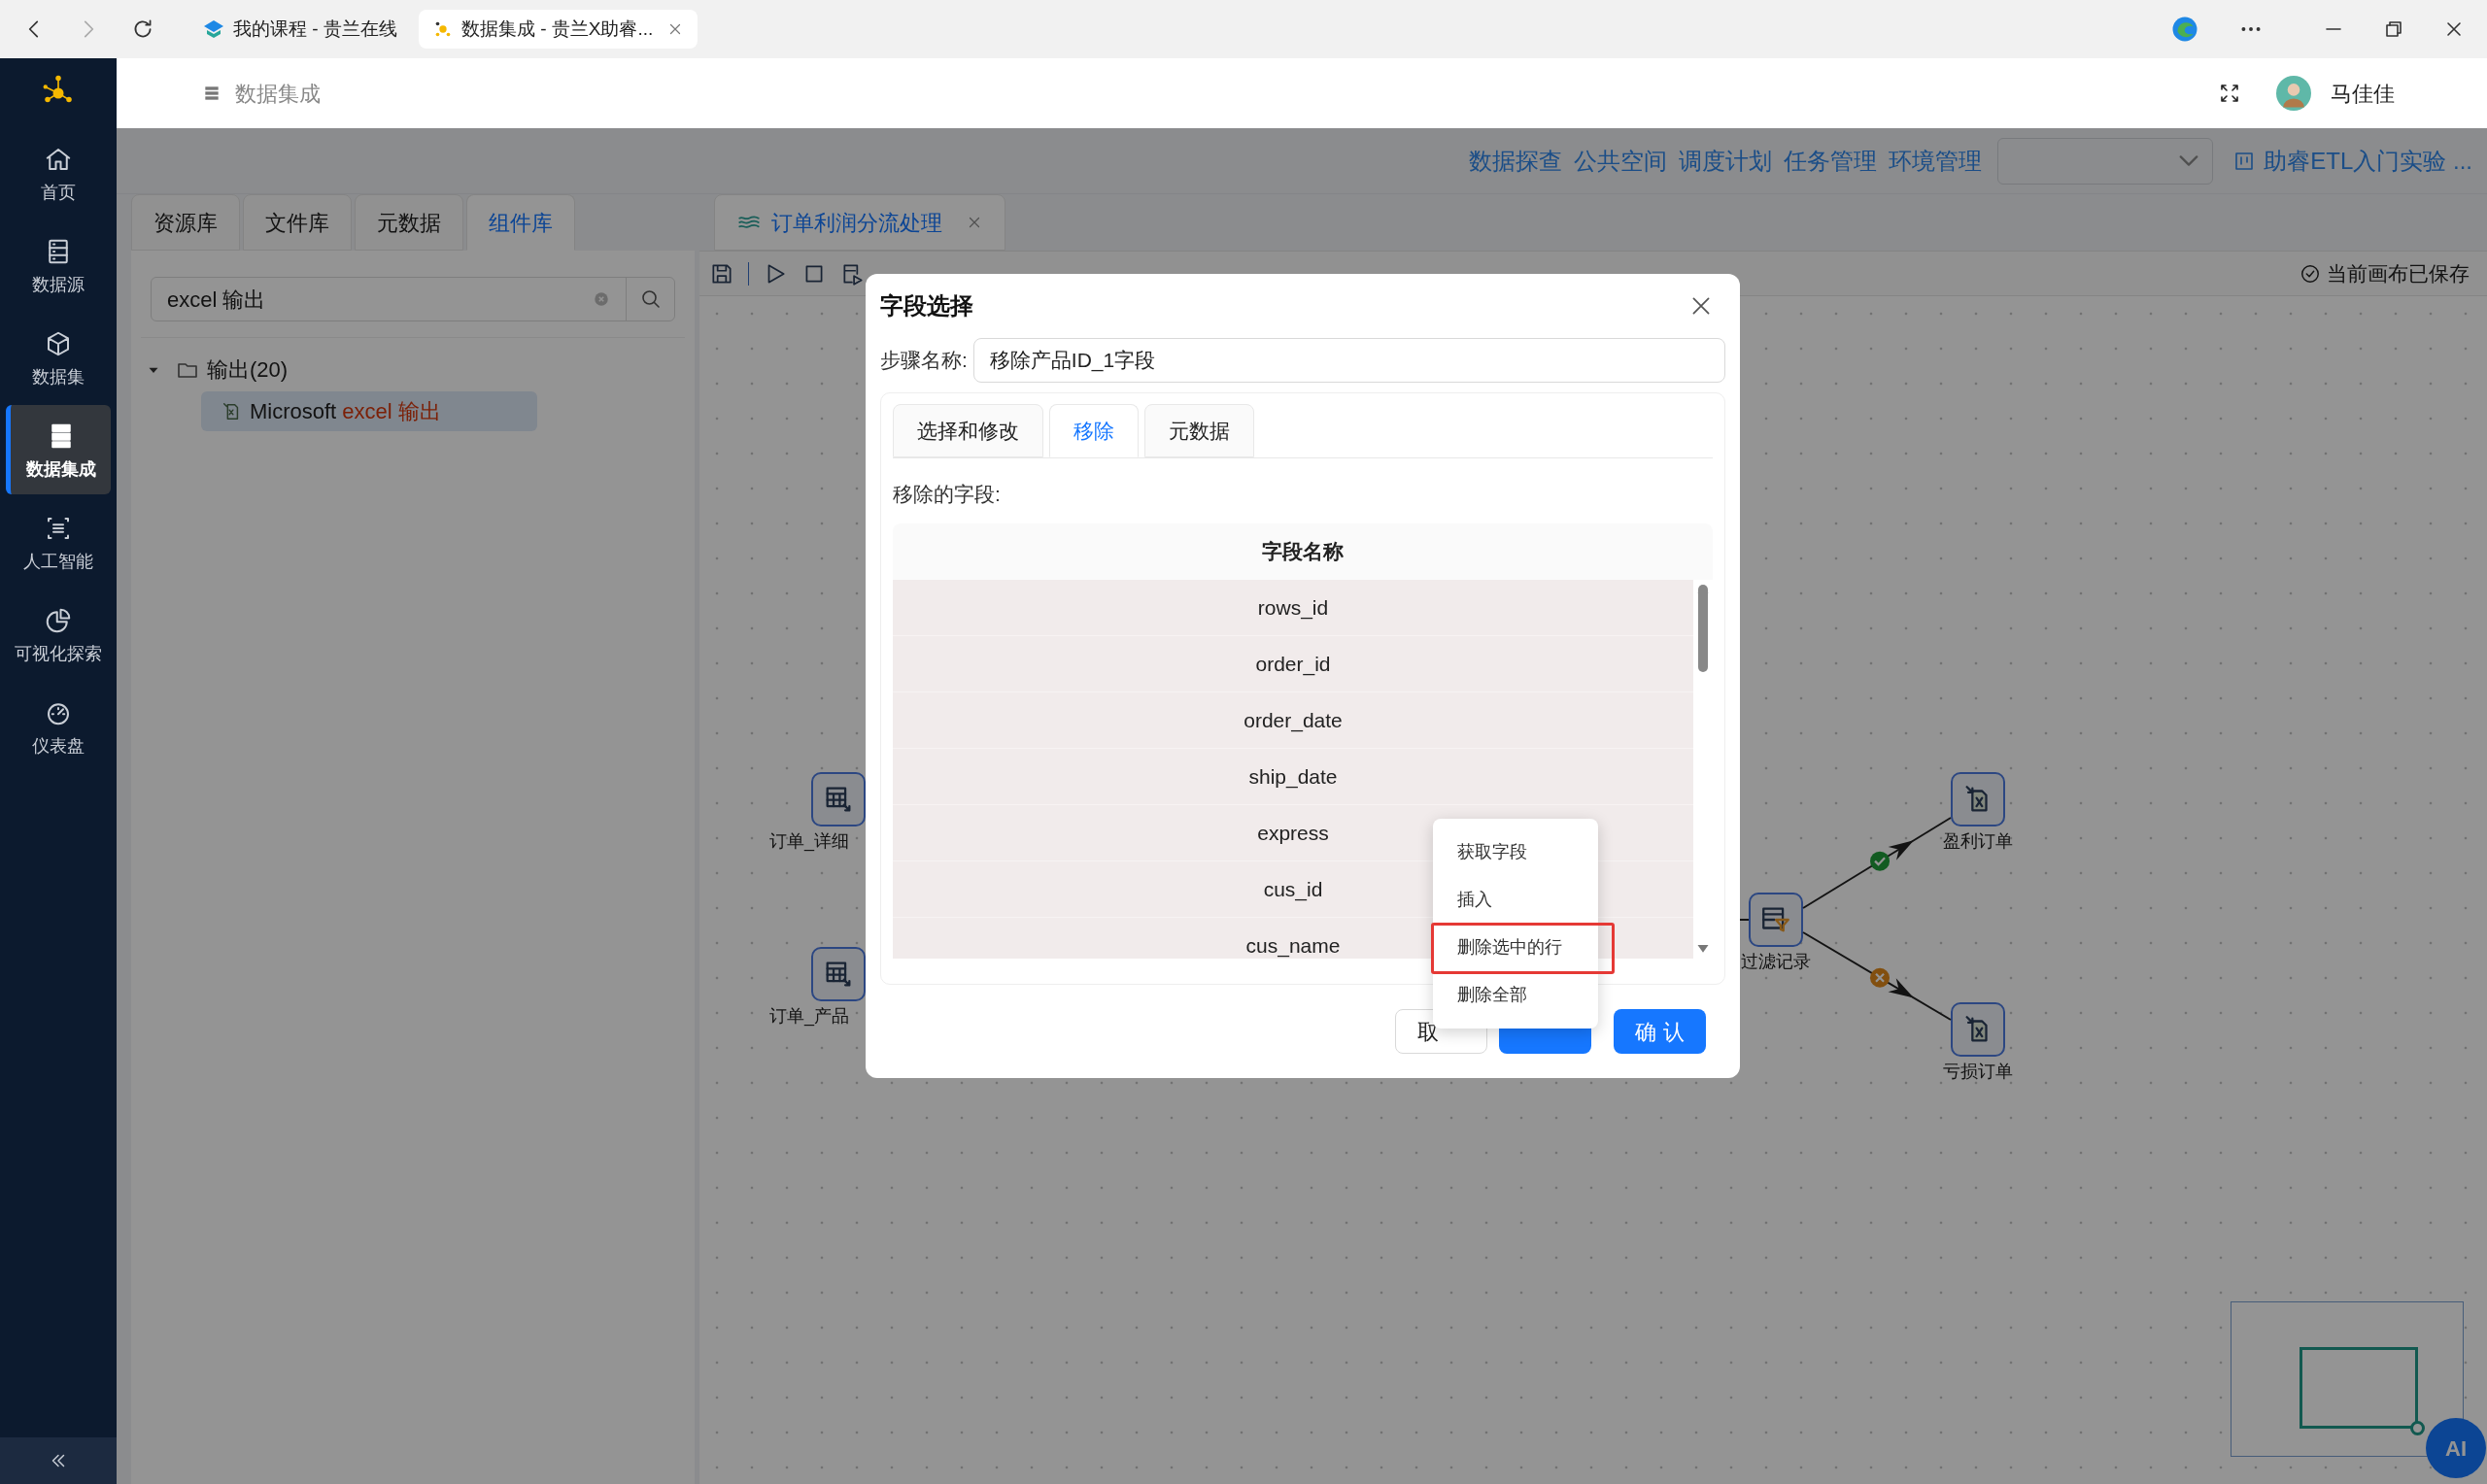  What do you see at coordinates (809, 1017) in the screenshot?
I see `node-label: 订单_产品` at bounding box center [809, 1017].